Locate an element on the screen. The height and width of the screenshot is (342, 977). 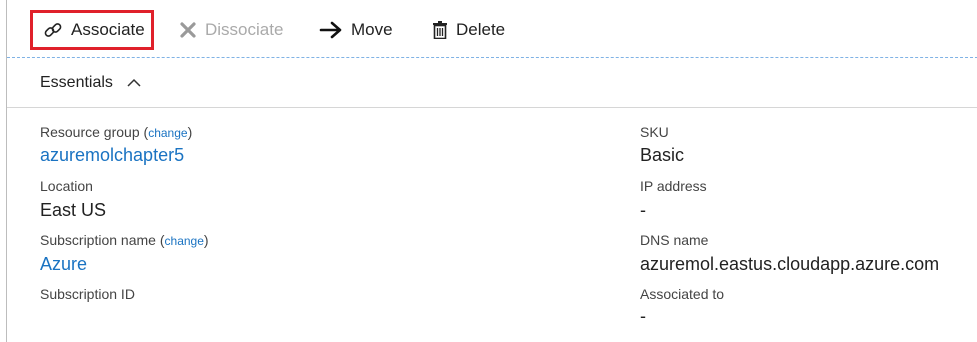
resource-group-value: azuremolchapter5 is located at coordinates (112, 155).